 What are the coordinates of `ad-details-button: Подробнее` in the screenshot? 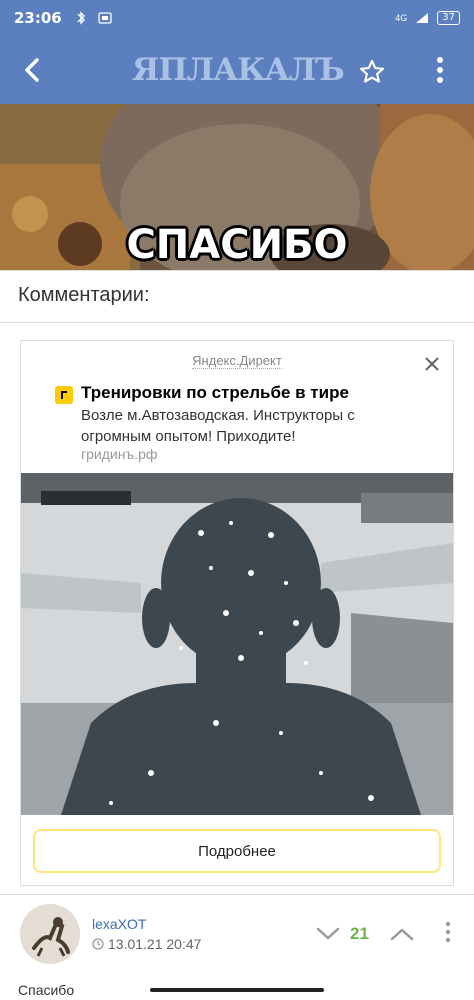 It's located at (237, 851).